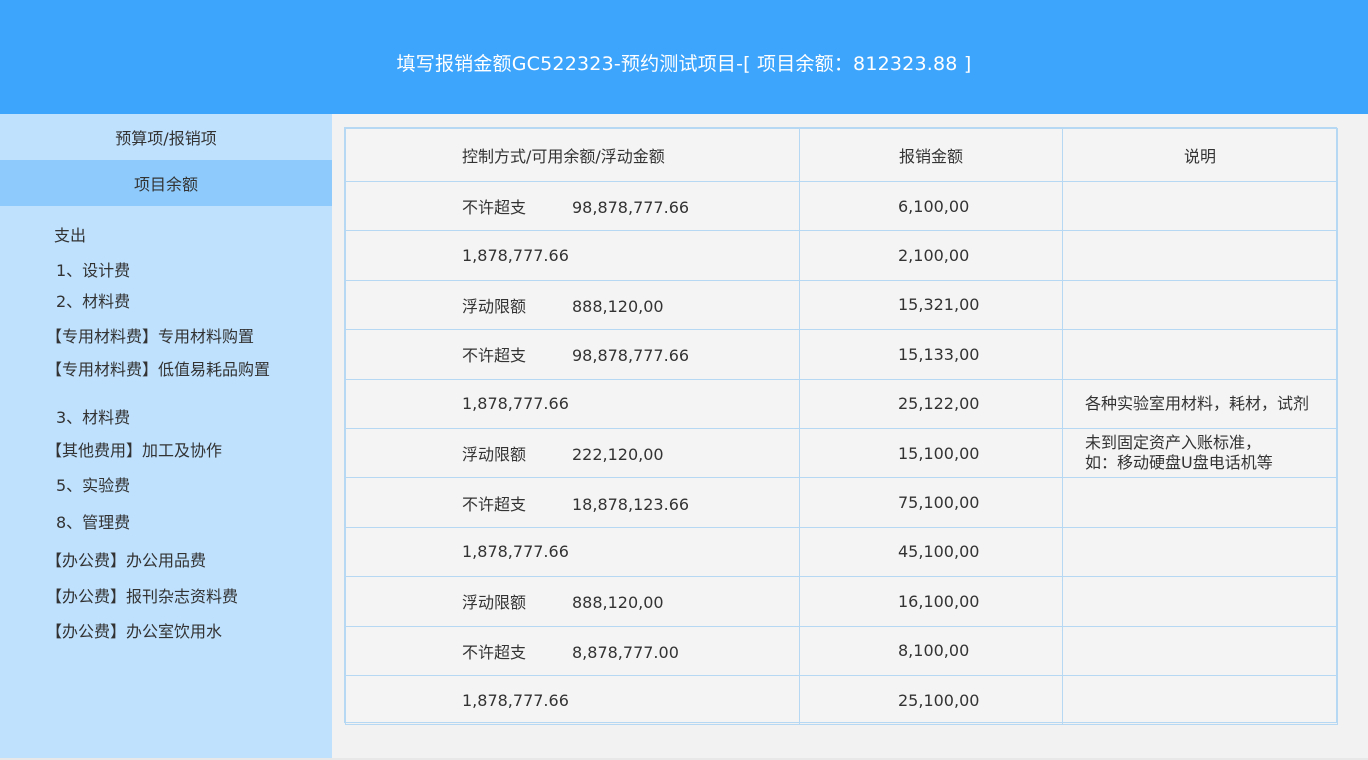 This screenshot has width=1368, height=760. I want to click on available-balance: 8,878,777.00, so click(625, 652).